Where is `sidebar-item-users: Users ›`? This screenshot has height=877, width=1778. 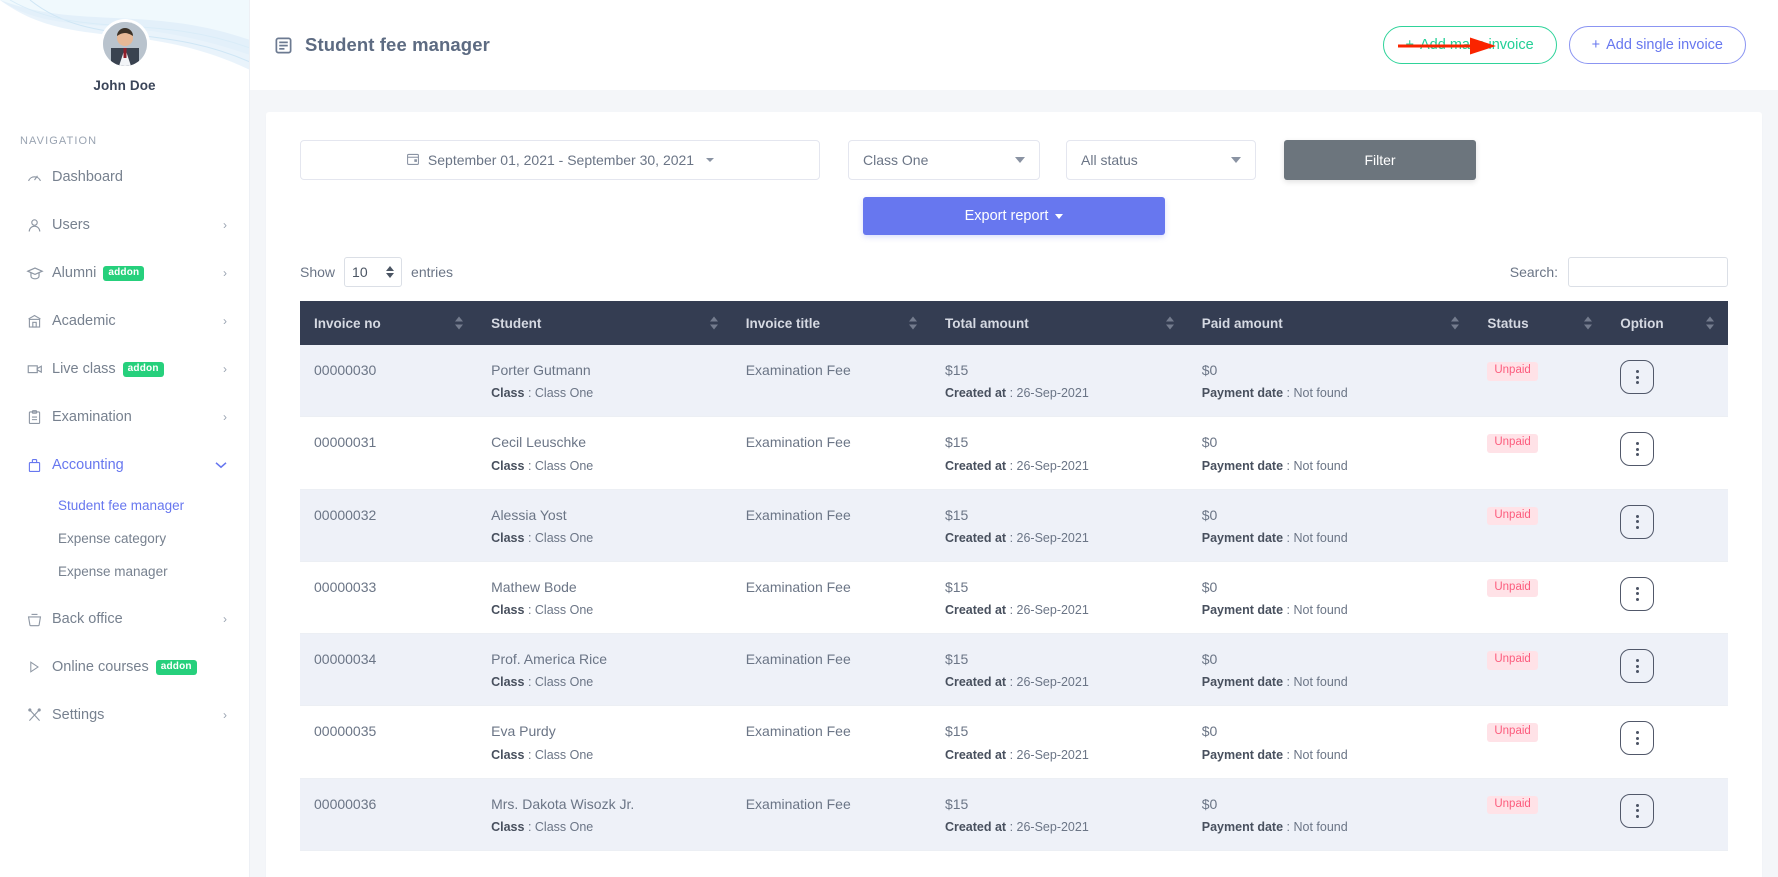 sidebar-item-users: Users › is located at coordinates (124, 225).